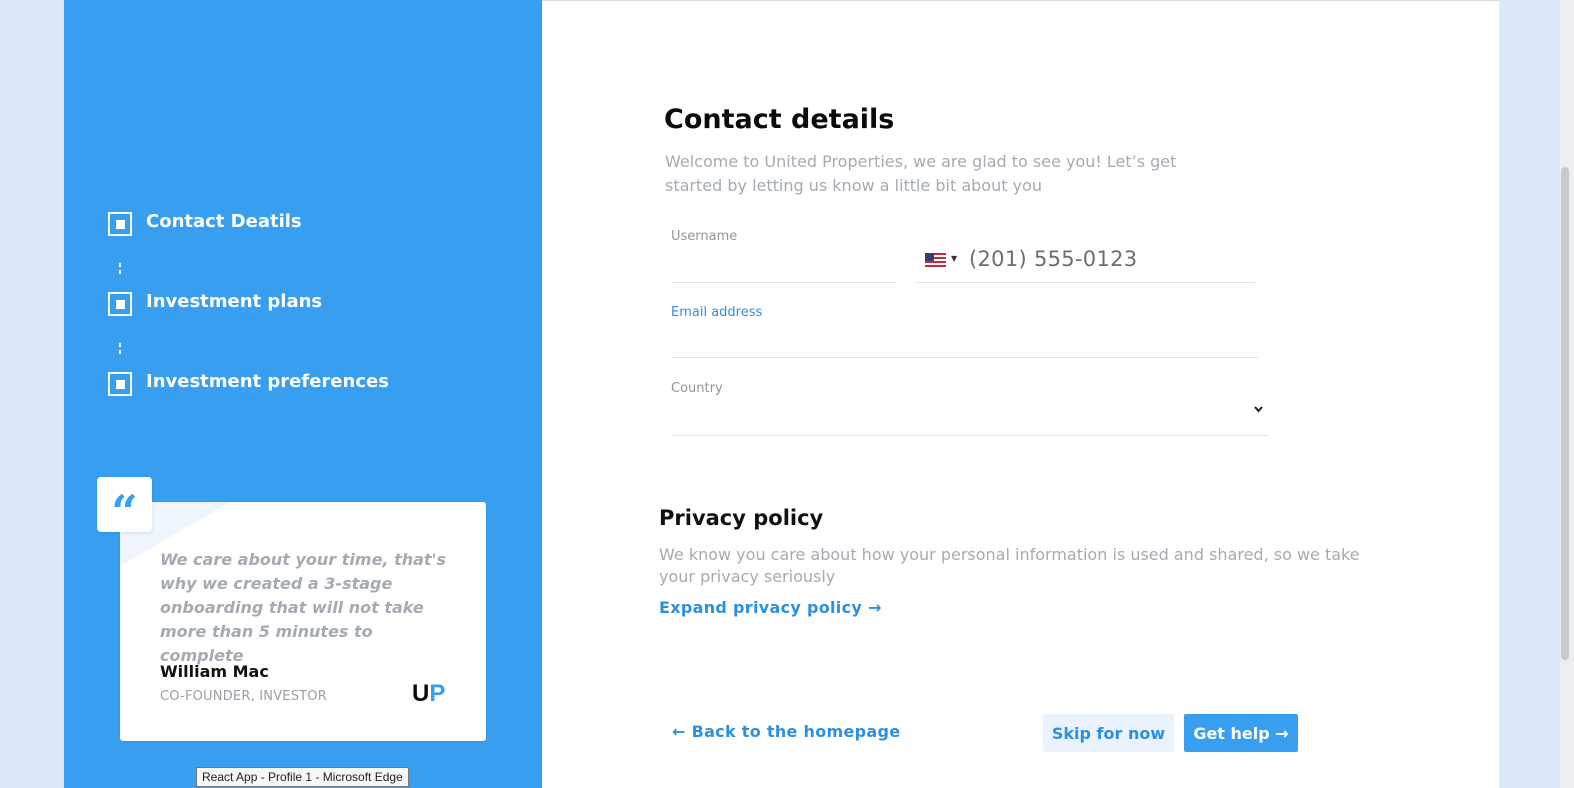 This screenshot has width=1574, height=788. Describe the element at coordinates (234, 301) in the screenshot. I see `step-label: Investment plans` at that location.